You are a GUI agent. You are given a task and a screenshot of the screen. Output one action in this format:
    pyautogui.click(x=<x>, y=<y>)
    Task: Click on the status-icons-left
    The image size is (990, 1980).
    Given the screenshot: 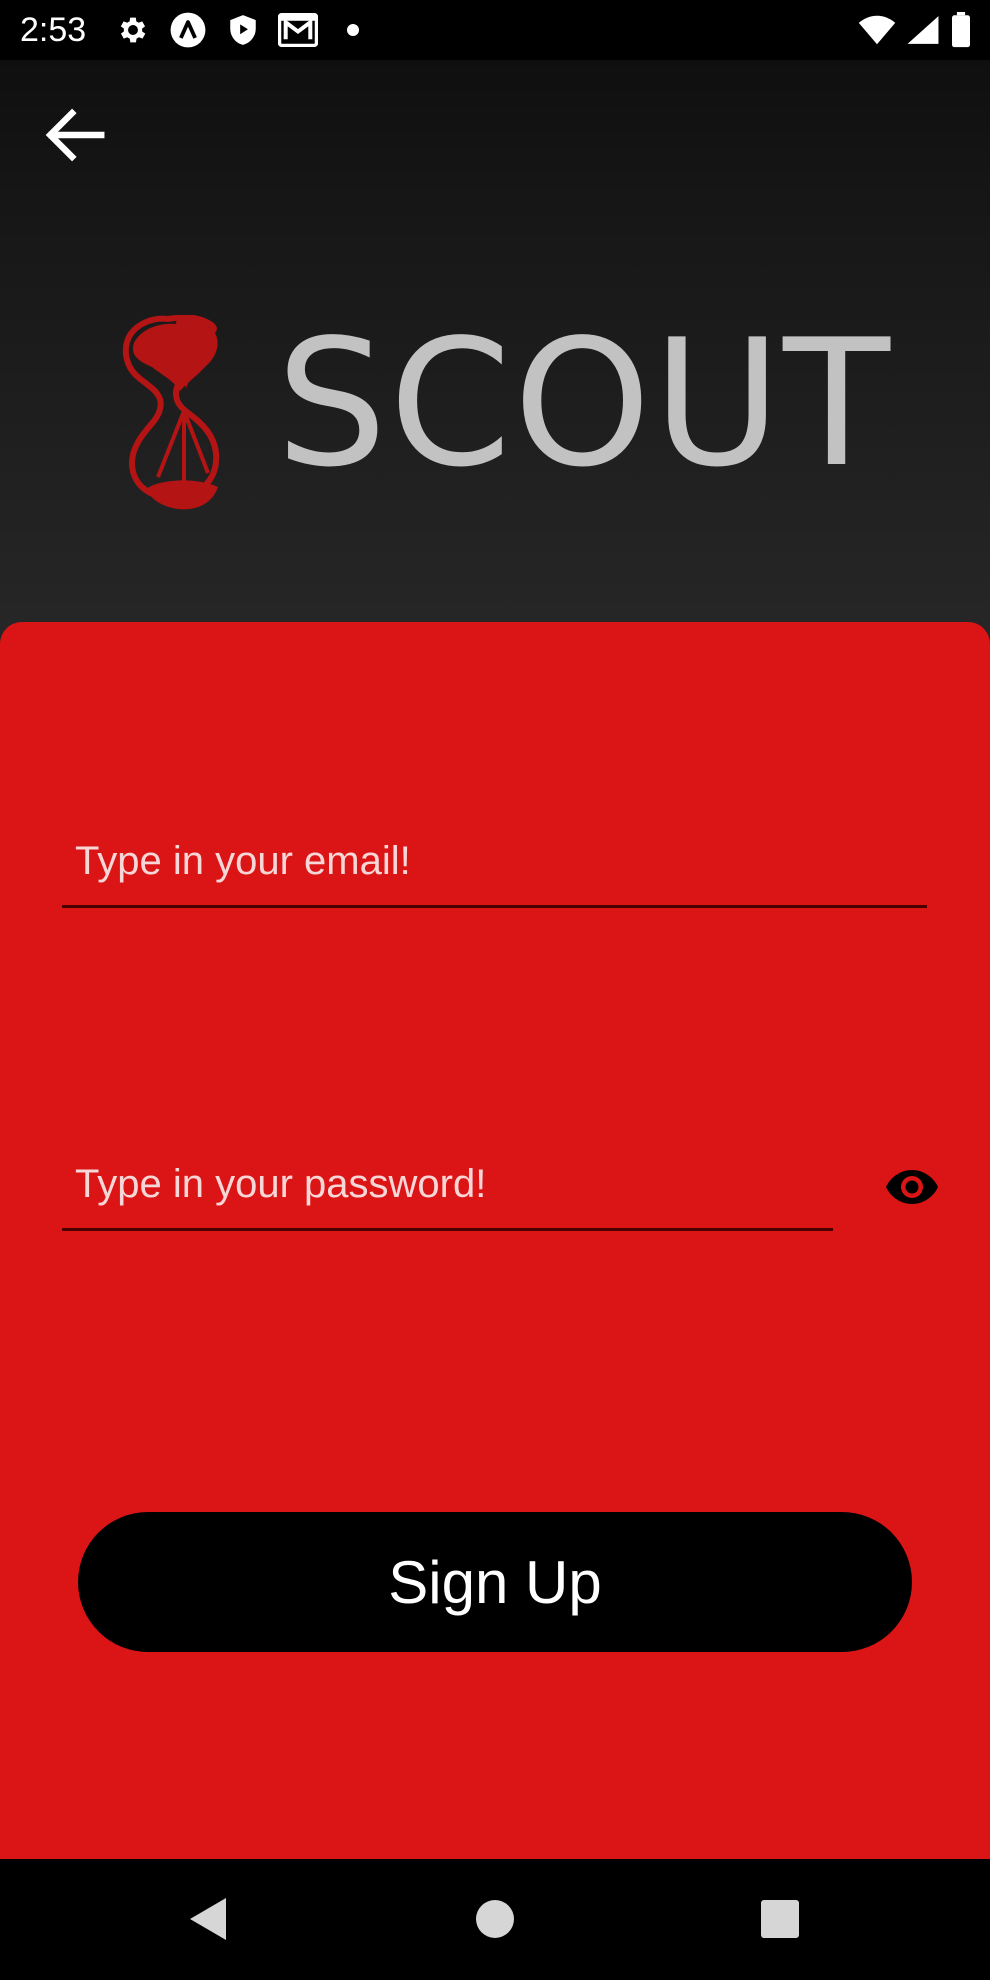 What is the action you would take?
    pyautogui.click(x=250, y=30)
    